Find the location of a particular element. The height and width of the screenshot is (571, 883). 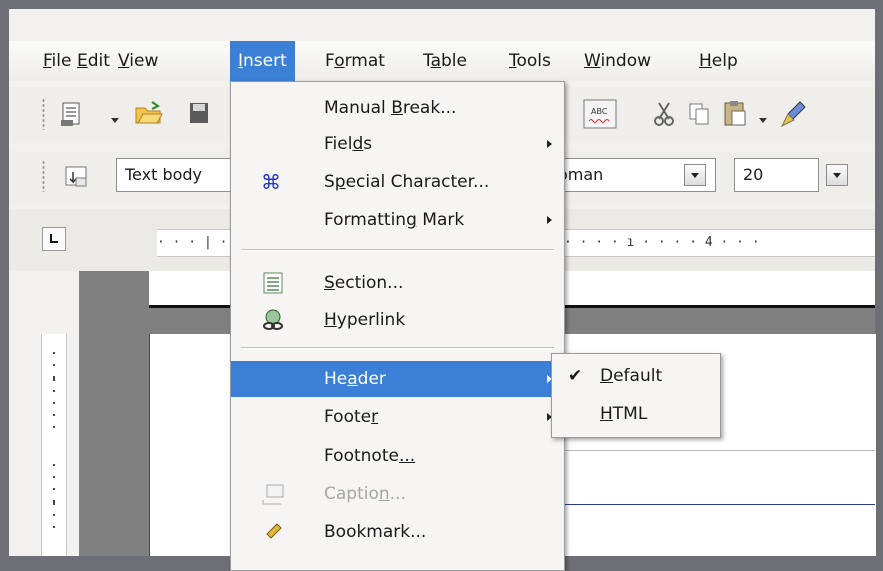

spellcheck-icon: ABC is located at coordinates (600, 114).